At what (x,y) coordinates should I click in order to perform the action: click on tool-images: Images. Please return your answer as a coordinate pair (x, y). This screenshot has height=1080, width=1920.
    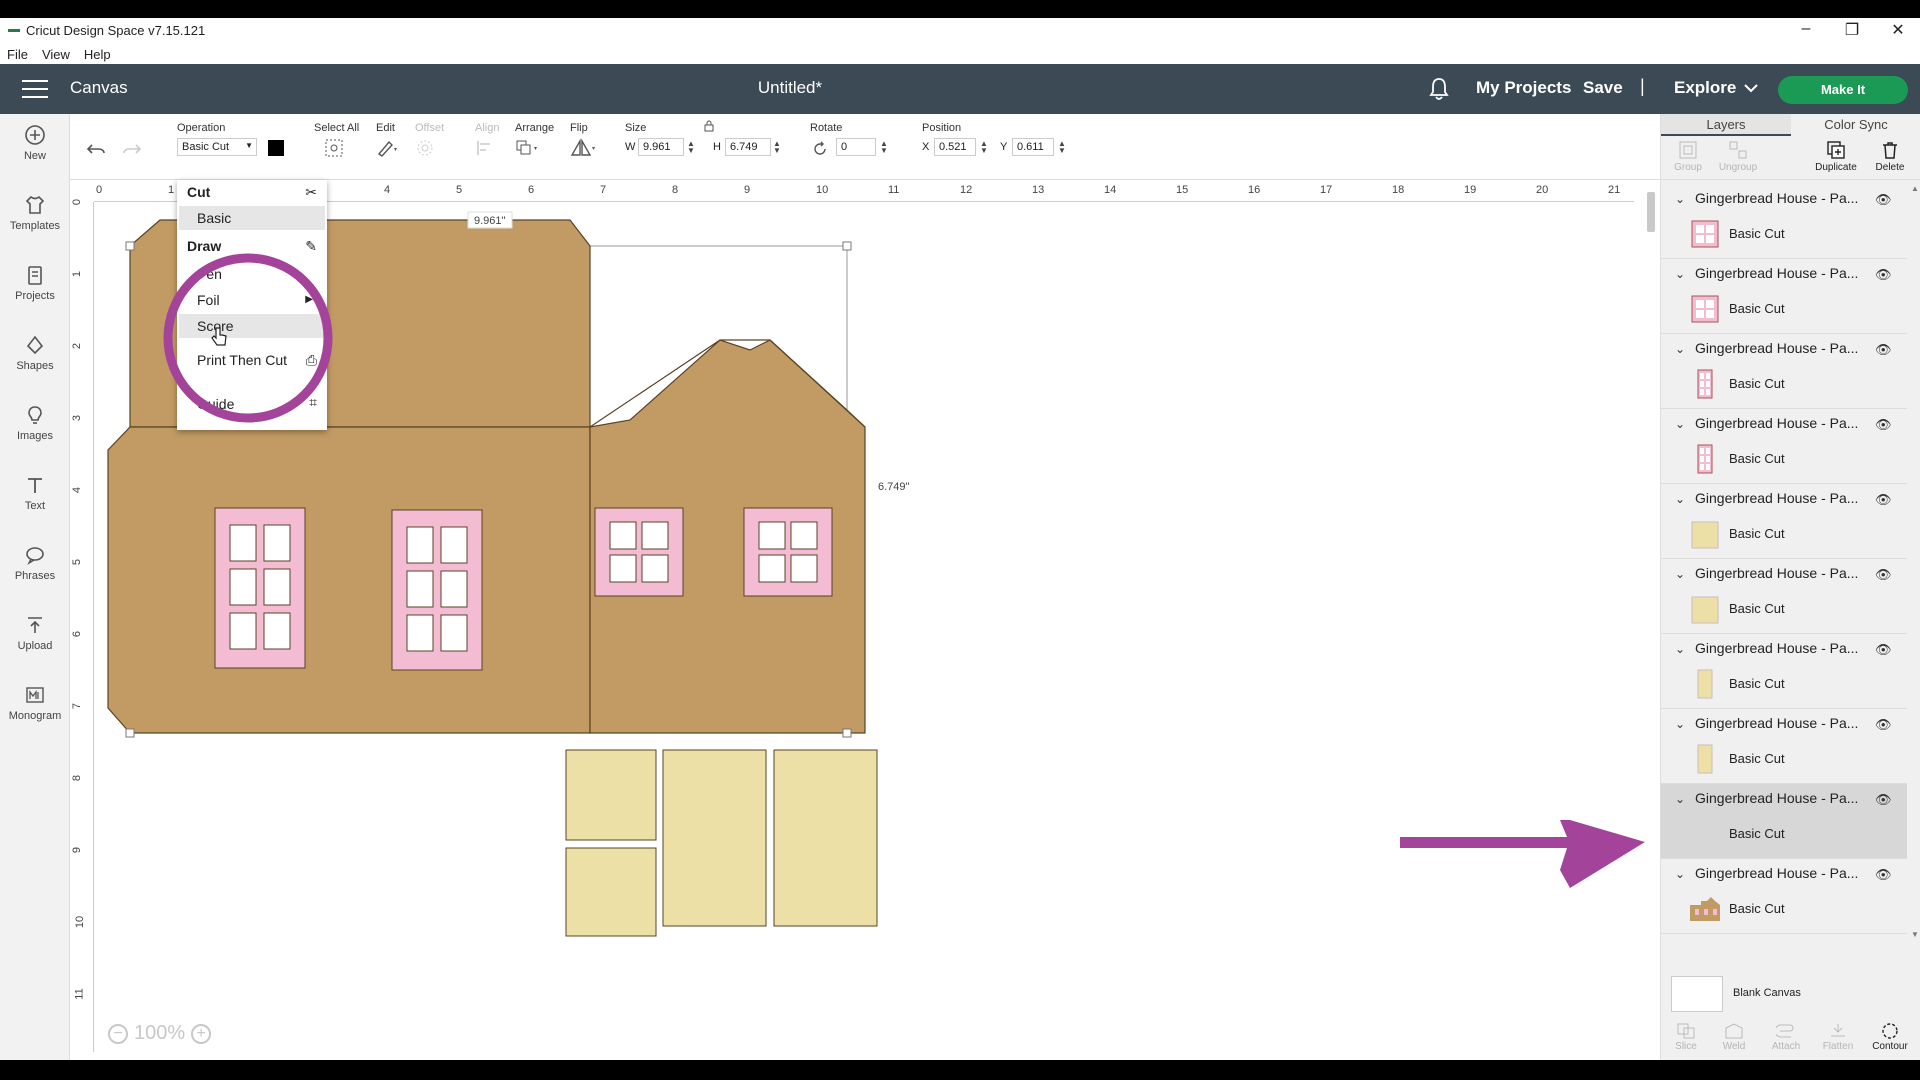
    Looking at the image, I should click on (35, 423).